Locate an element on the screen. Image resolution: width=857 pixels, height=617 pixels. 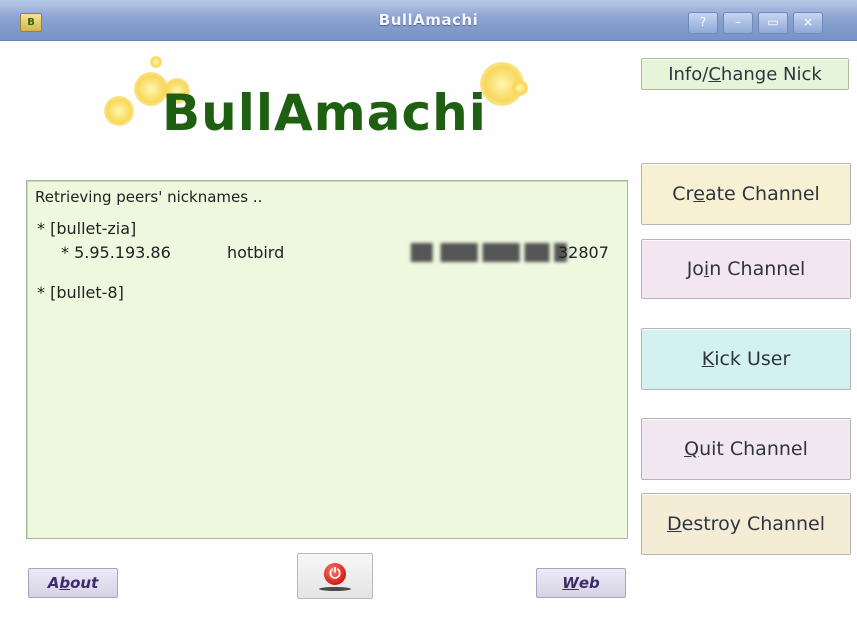
power-icon: ⏻ is located at coordinates (335, 574).